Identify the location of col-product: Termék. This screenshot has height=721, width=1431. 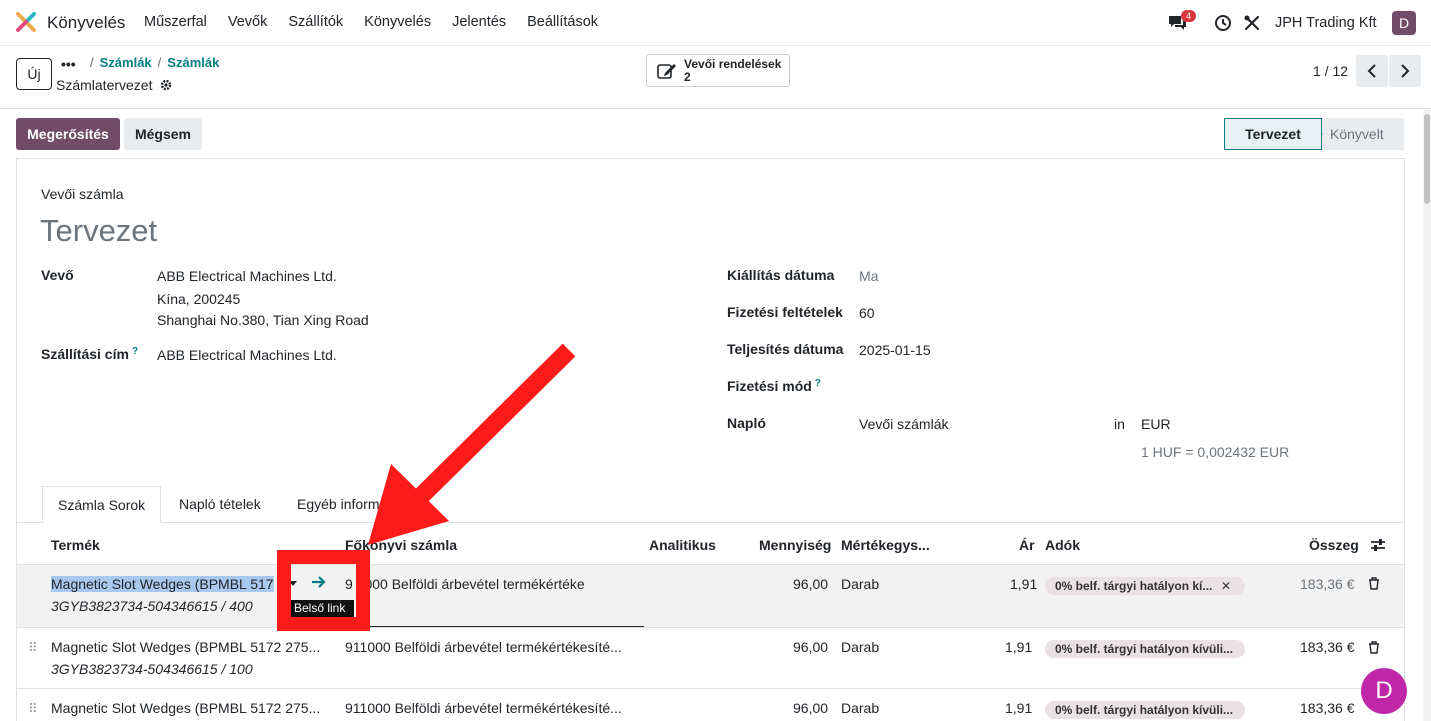
(75, 545).